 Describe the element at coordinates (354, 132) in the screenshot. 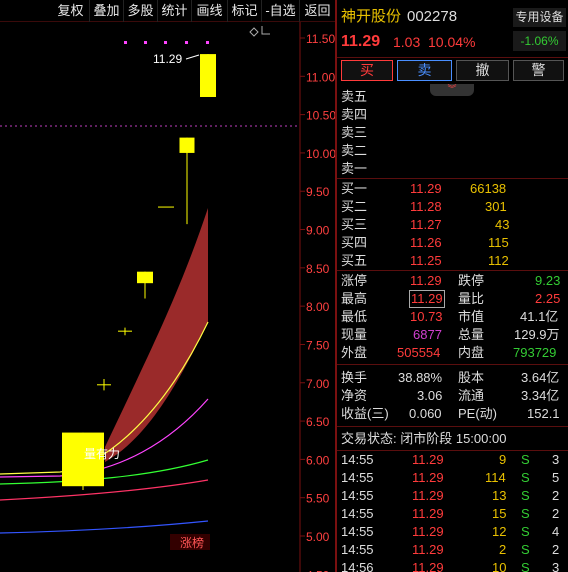

I see `ask-label: 卖三` at that location.